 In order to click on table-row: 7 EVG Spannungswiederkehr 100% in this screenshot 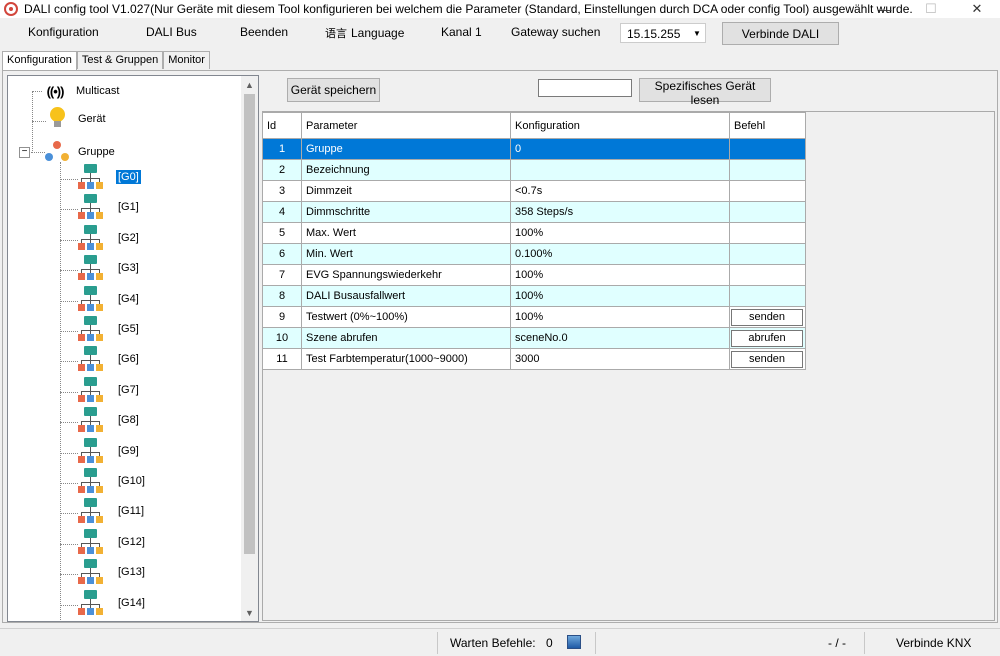, I will do `click(534, 275)`.